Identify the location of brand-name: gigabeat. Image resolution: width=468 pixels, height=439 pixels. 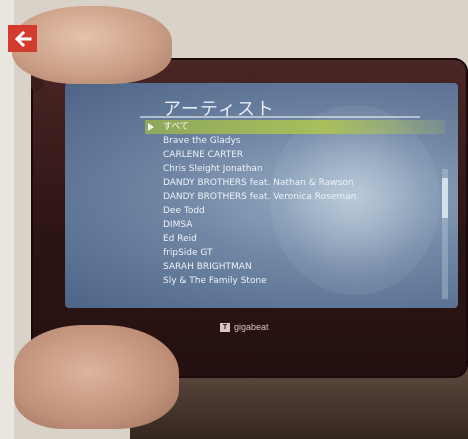
(251, 327).